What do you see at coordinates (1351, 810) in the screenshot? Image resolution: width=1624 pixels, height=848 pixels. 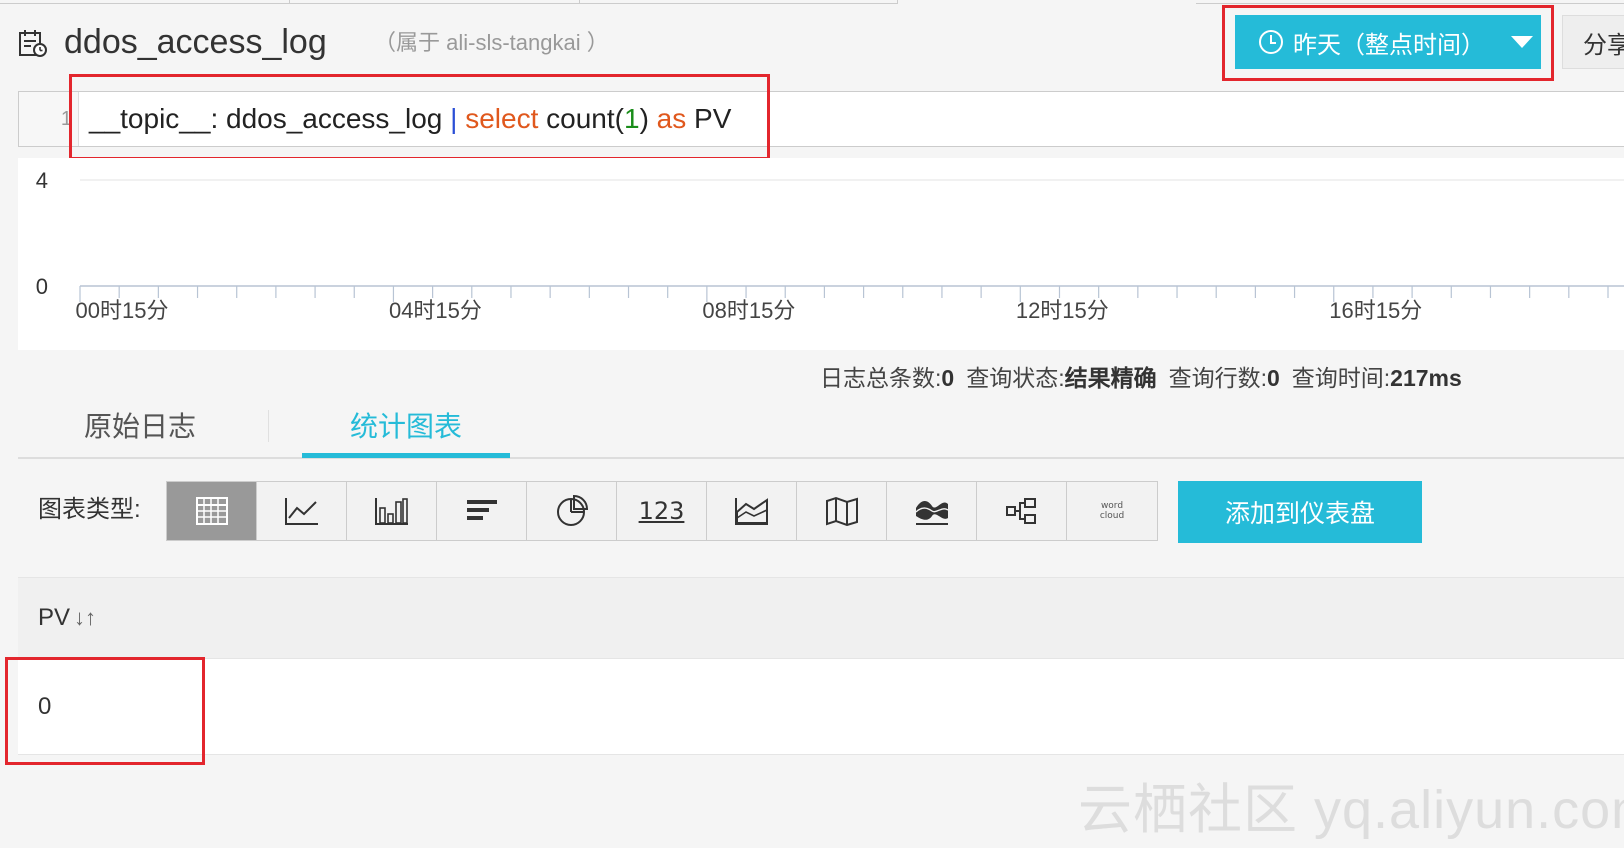 I see `watermark: 云栖社区 yq.aliyun.com` at bounding box center [1351, 810].